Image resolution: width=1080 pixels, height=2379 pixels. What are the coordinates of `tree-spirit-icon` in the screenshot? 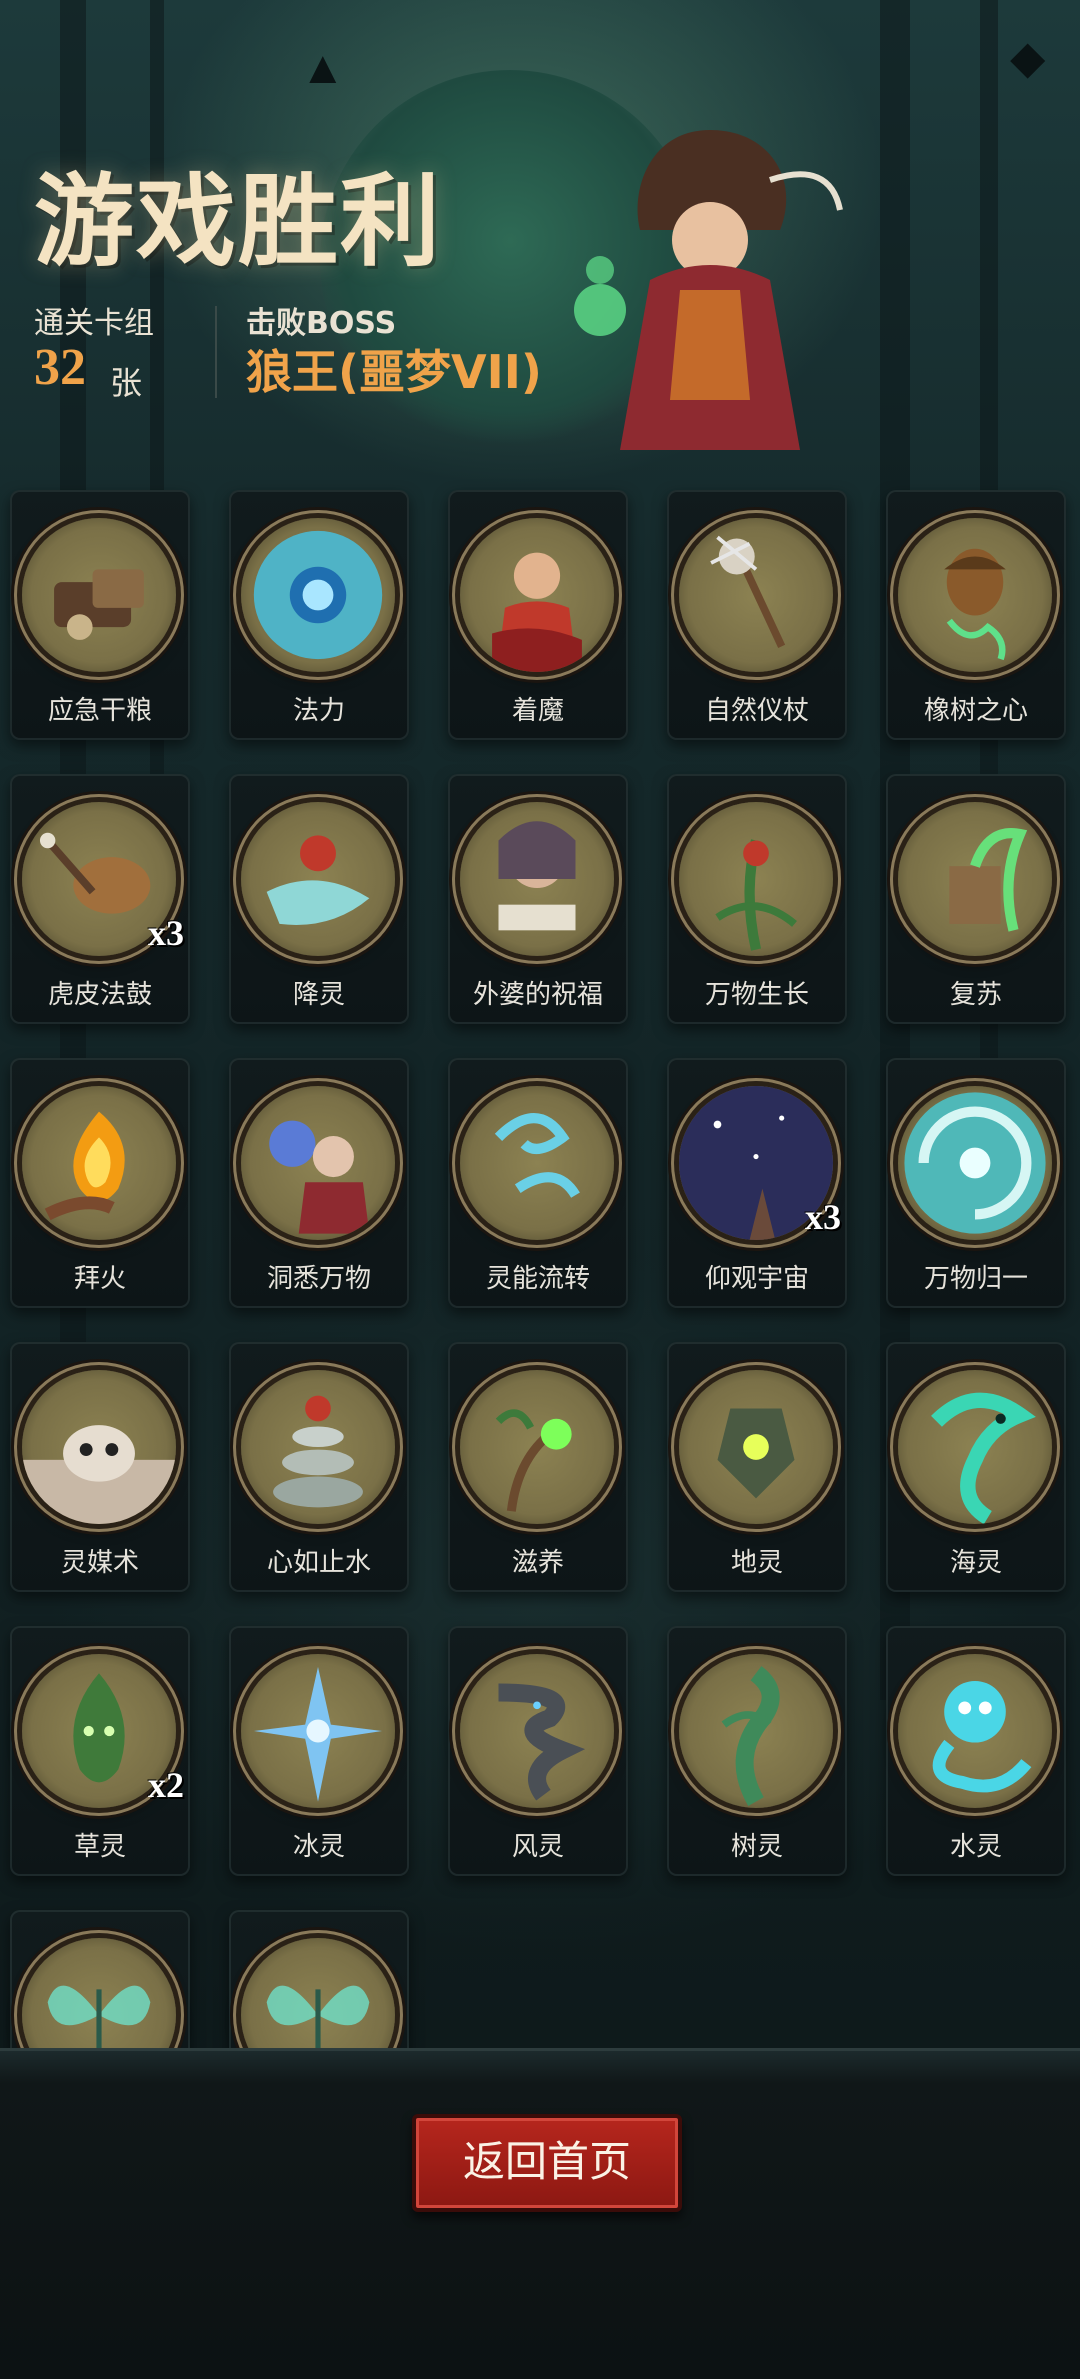 It's located at (756, 1731).